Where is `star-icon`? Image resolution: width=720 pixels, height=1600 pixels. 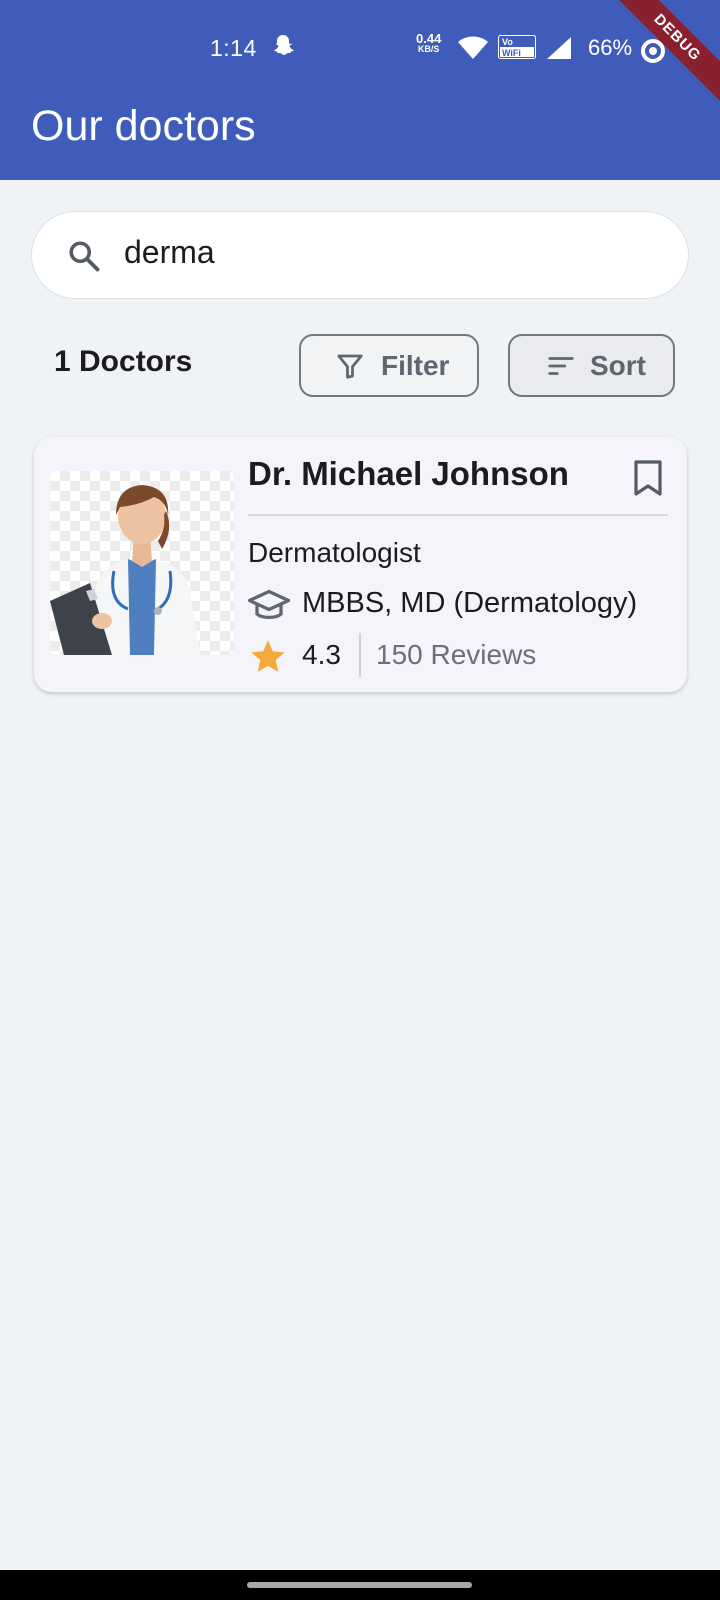
star-icon is located at coordinates (268, 659).